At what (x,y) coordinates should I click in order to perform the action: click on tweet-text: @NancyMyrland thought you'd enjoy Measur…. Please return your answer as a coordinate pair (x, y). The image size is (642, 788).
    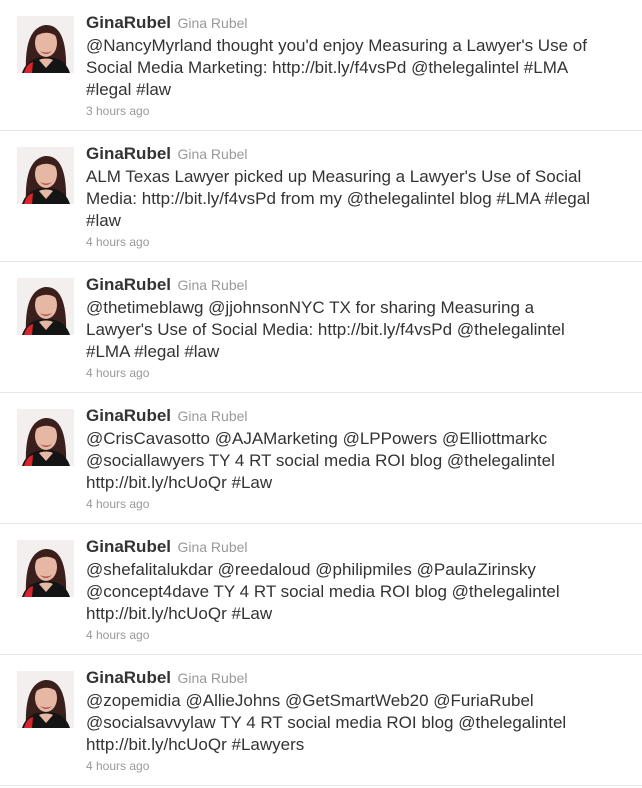
    Looking at the image, I should click on (358, 68).